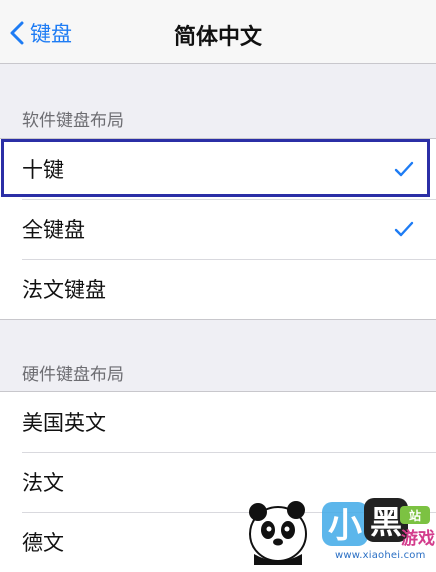 The image size is (436, 572). Describe the element at coordinates (73, 375) in the screenshot. I see `section-header-hardware: 硬件键盘布局` at that location.